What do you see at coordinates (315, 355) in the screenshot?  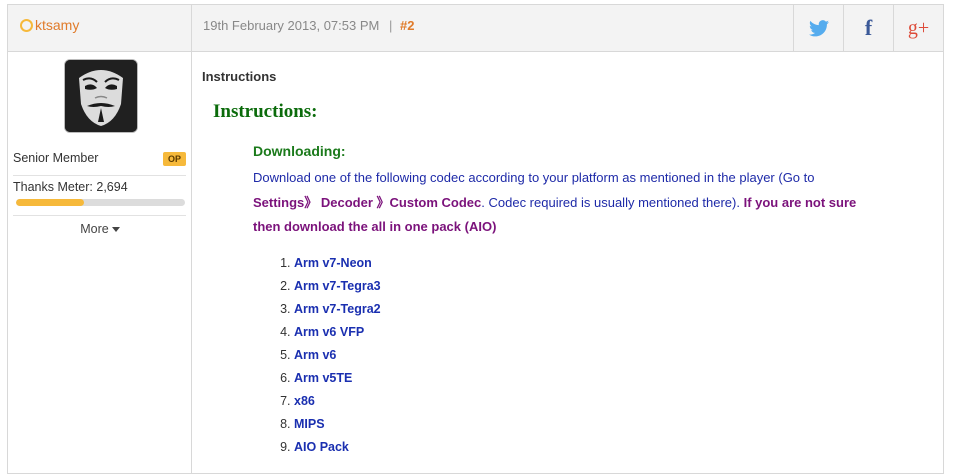 I see `codec-download-link: Arm v6` at bounding box center [315, 355].